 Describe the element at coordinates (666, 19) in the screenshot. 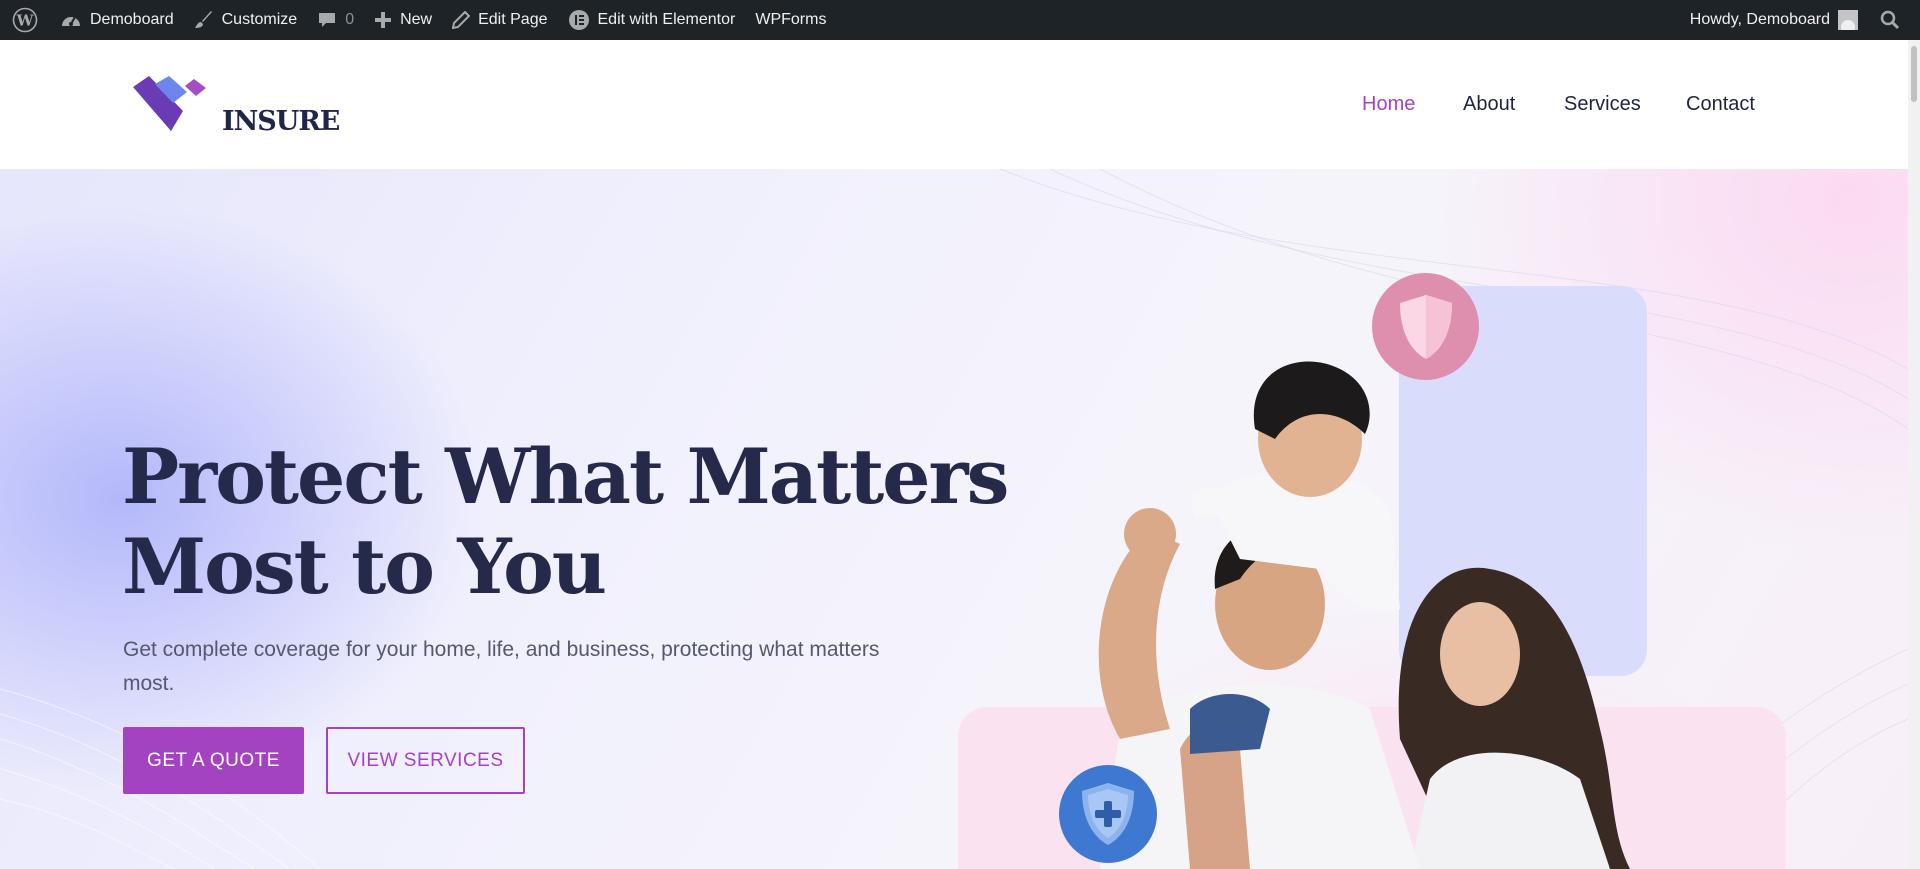

I see `edit-elementor-label: Edit with Elementor` at that location.